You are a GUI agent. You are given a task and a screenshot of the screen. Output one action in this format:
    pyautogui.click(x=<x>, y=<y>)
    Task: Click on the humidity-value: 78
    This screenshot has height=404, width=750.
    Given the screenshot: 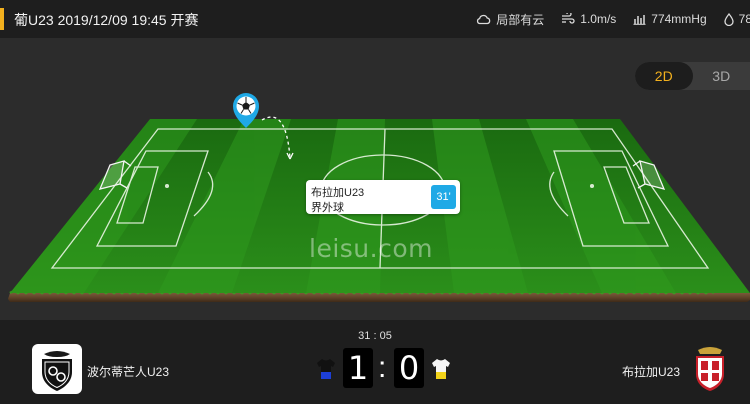 What is the action you would take?
    pyautogui.click(x=744, y=19)
    